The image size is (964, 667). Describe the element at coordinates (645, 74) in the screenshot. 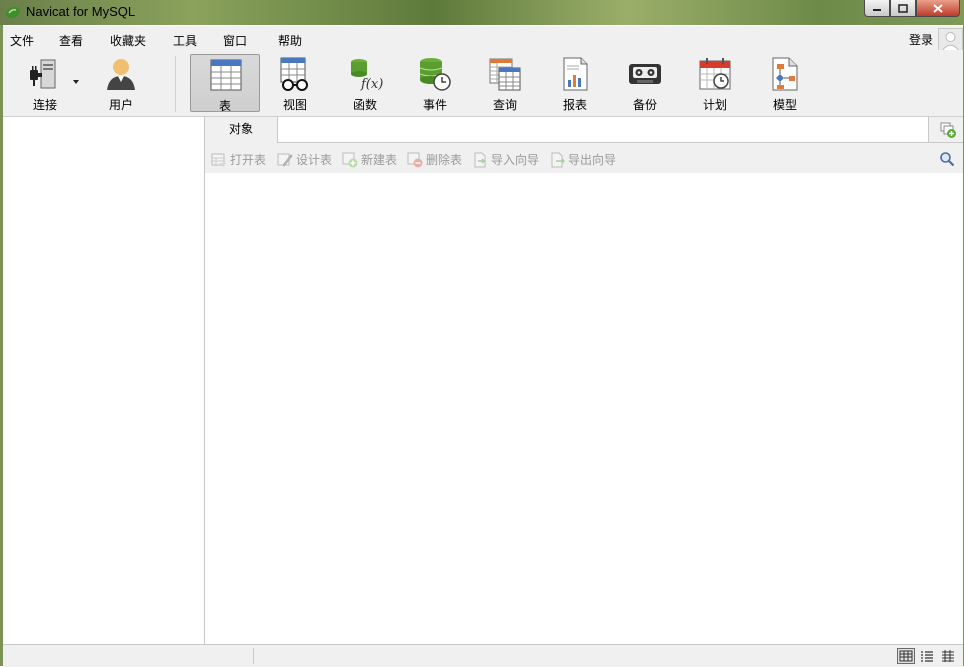

I see `backup-tape-icon` at that location.